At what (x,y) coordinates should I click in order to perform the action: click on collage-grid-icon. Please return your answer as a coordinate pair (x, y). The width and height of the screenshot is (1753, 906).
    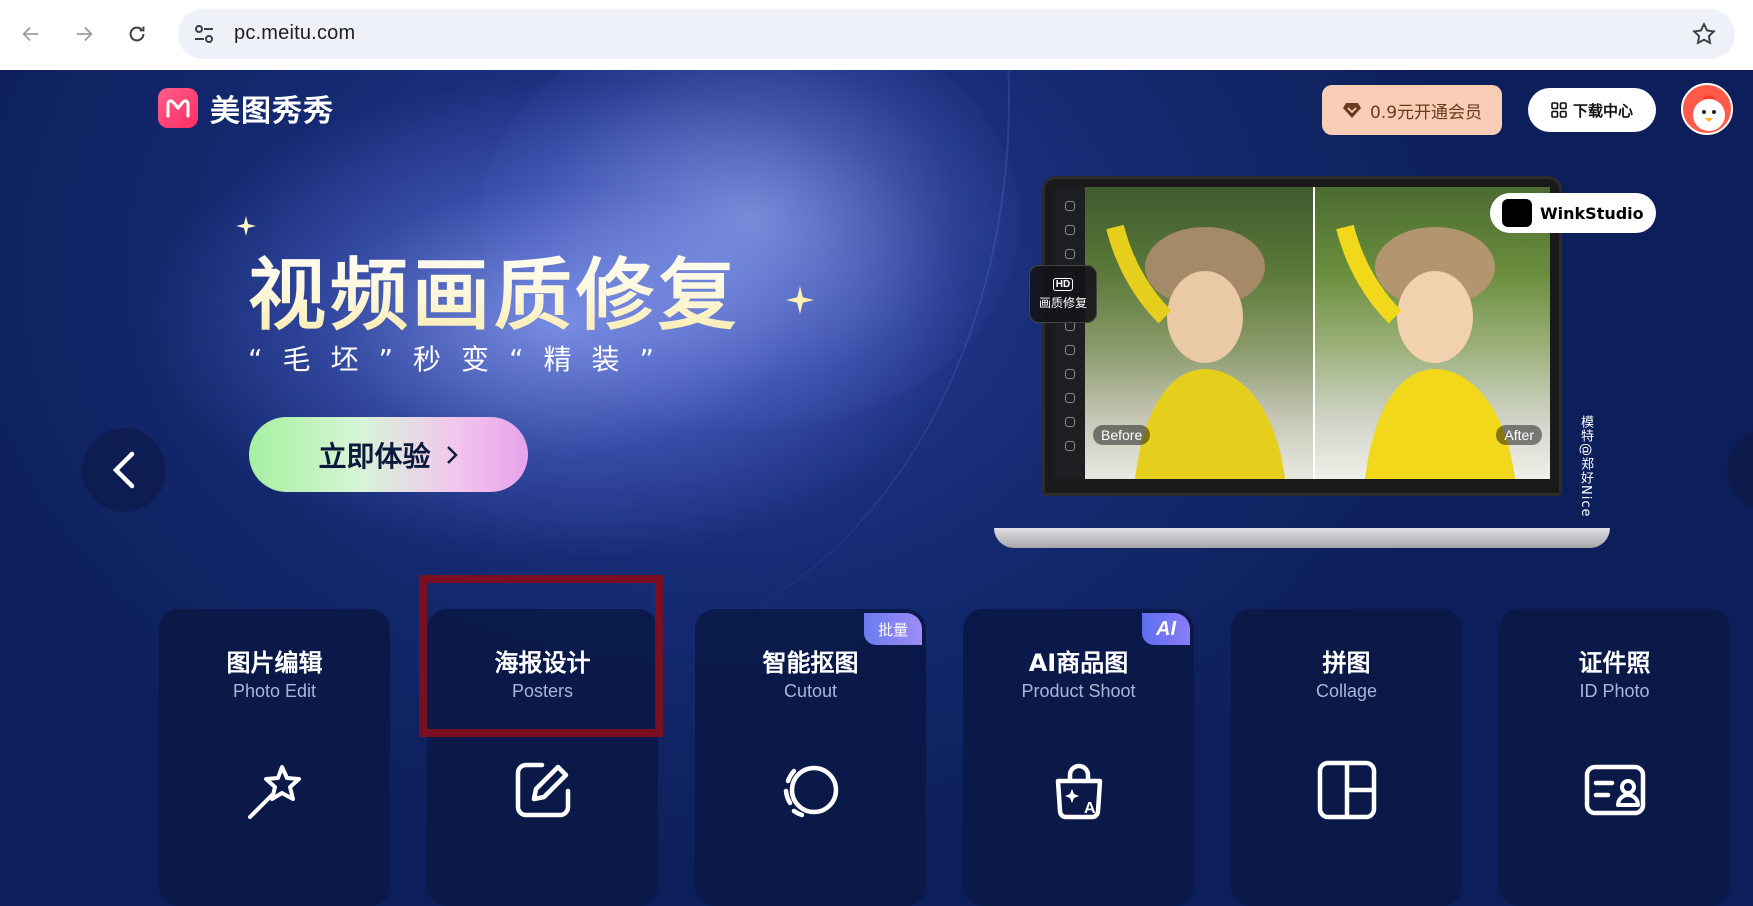
    Looking at the image, I should click on (1347, 790).